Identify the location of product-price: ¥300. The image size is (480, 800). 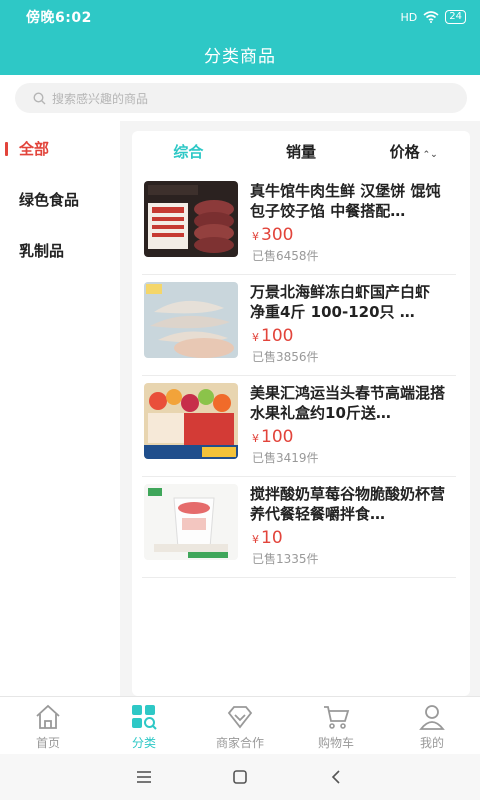
(272, 235).